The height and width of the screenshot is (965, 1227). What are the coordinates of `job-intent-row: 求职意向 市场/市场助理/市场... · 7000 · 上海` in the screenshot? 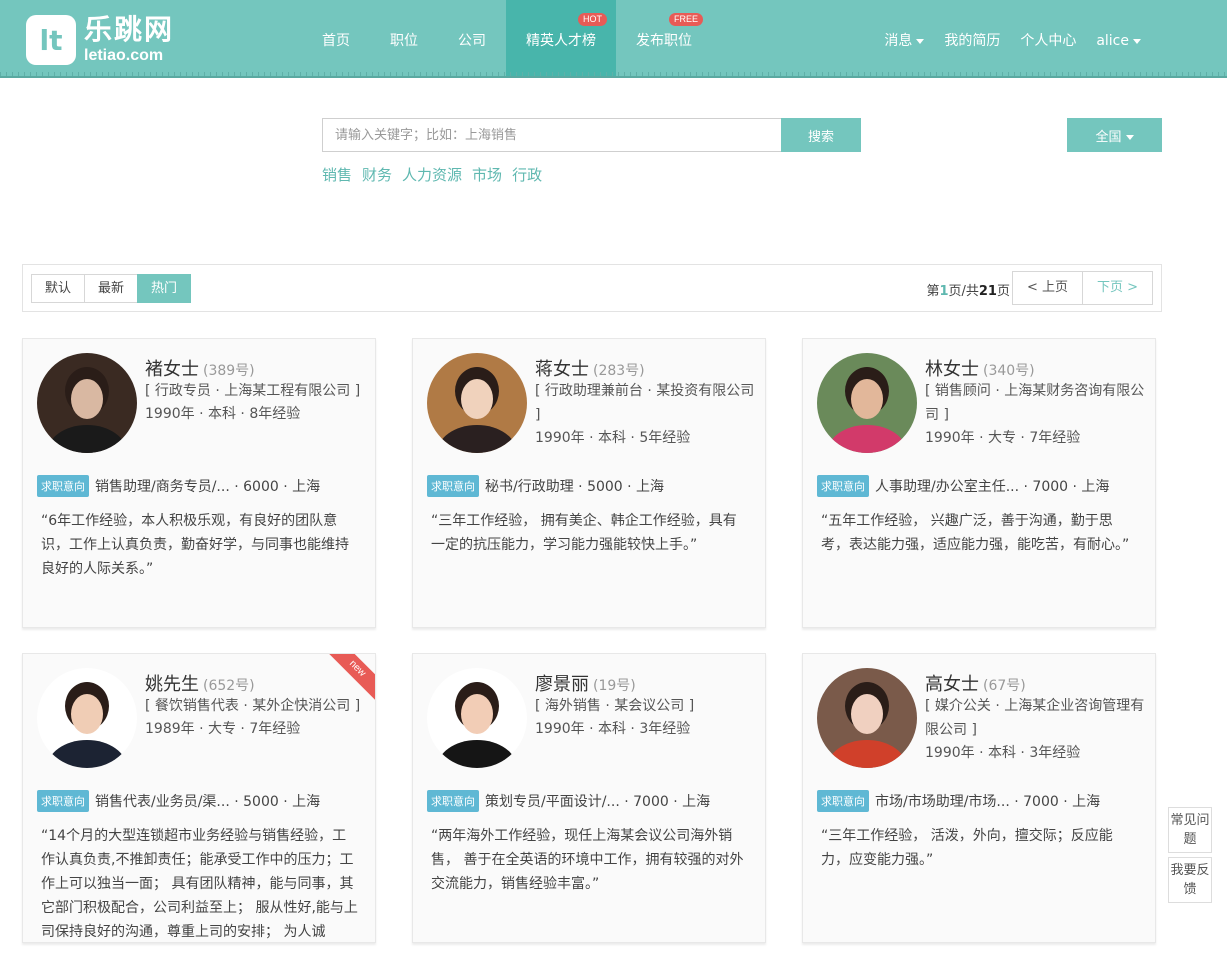 It's located at (958, 801).